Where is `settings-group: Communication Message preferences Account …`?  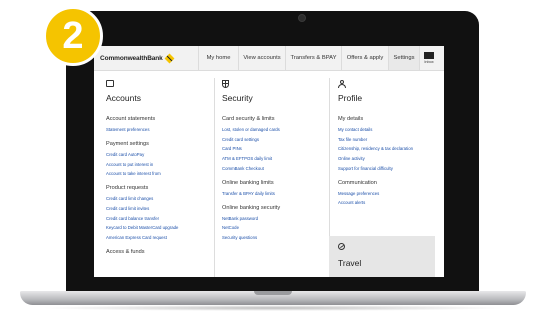 settings-group: Communication Message preferences Account … is located at coordinates (388, 193).